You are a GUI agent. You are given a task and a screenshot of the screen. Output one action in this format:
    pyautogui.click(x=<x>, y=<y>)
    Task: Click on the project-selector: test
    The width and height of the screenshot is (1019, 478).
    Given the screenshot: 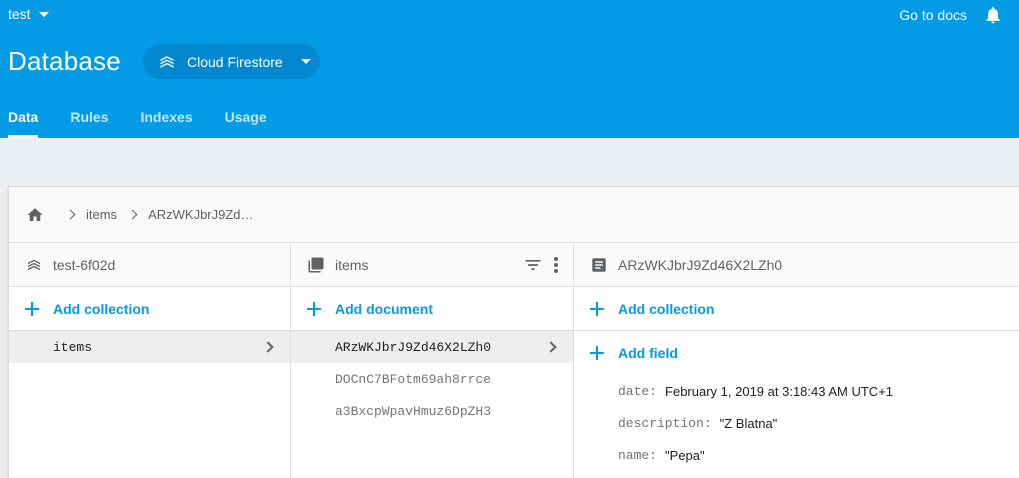 What is the action you would take?
    pyautogui.click(x=28, y=14)
    